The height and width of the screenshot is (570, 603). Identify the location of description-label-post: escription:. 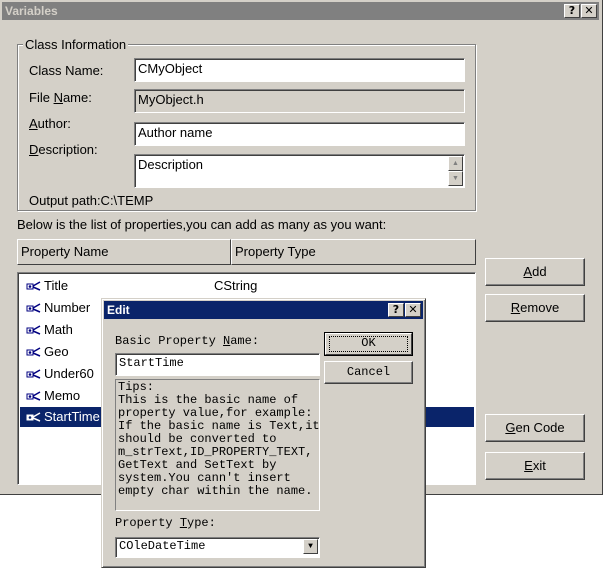
(68, 149).